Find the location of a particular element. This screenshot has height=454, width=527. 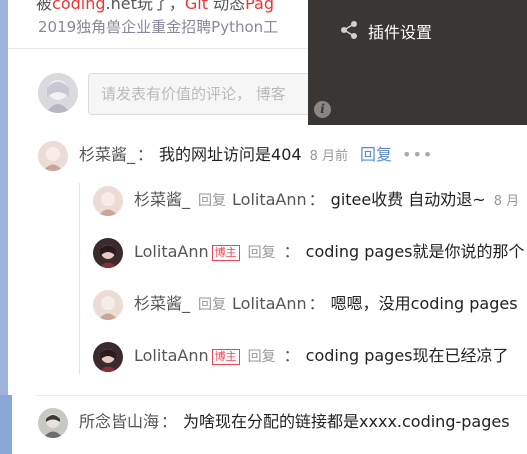

left-edge-stripe is located at coordinates (4, 227).